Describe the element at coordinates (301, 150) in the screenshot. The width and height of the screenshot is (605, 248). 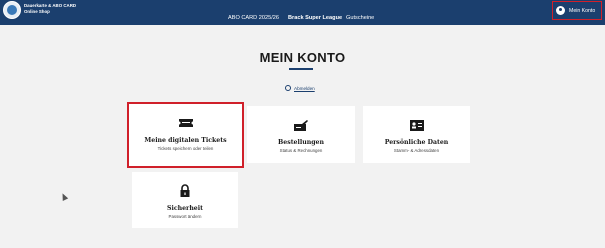
I see `card-subtitle: Status & Rechnungen` at that location.